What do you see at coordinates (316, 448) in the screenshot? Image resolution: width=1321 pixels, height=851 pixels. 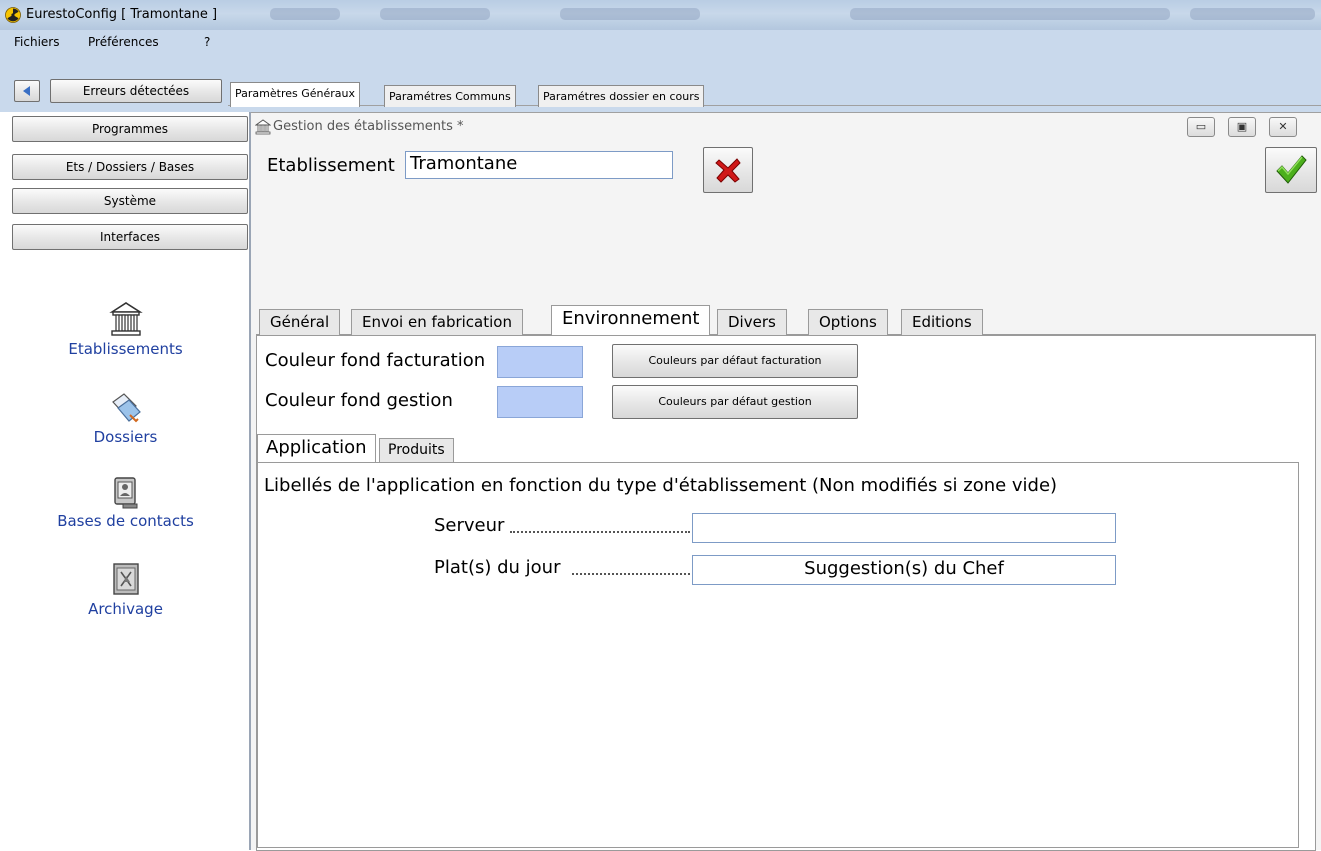 I see `tab-application: Application` at bounding box center [316, 448].